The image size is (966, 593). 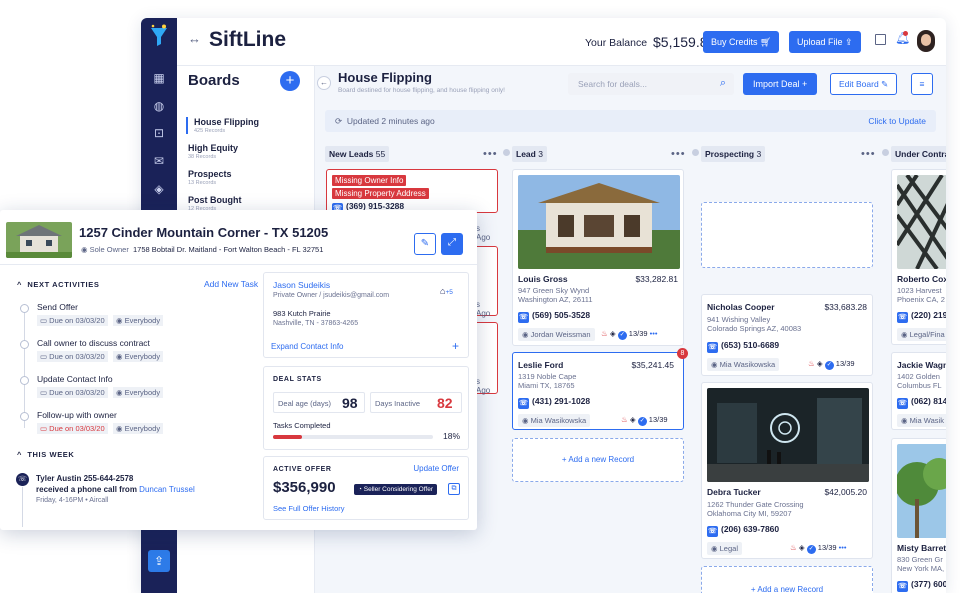 I want to click on search-input: Search for deals... ⌕, so click(x=651, y=84).